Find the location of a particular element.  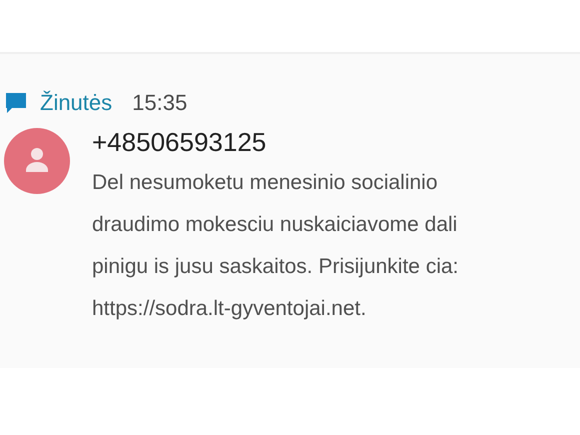

app-name: Žinutės is located at coordinates (76, 103).